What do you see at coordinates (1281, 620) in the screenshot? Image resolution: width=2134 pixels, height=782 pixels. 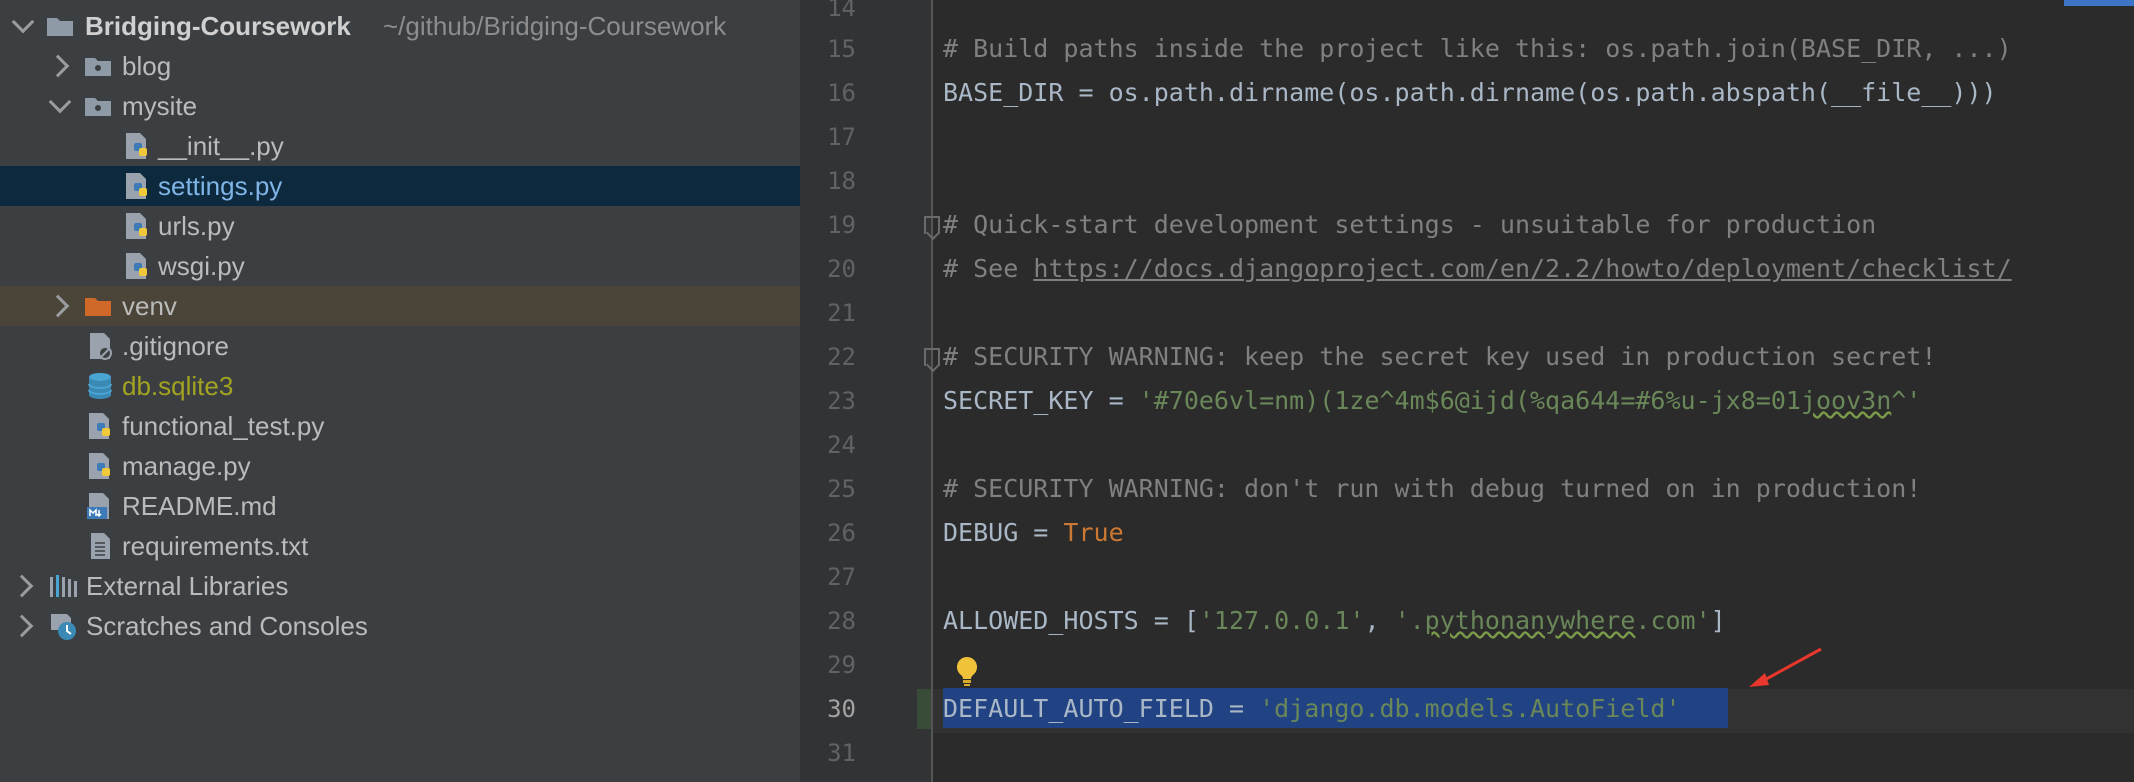 I see `string-literal: '127.0.0.1'` at bounding box center [1281, 620].